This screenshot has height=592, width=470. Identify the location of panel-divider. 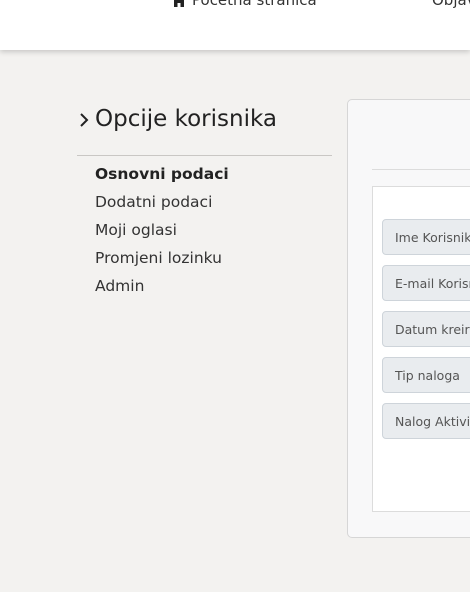
(421, 169).